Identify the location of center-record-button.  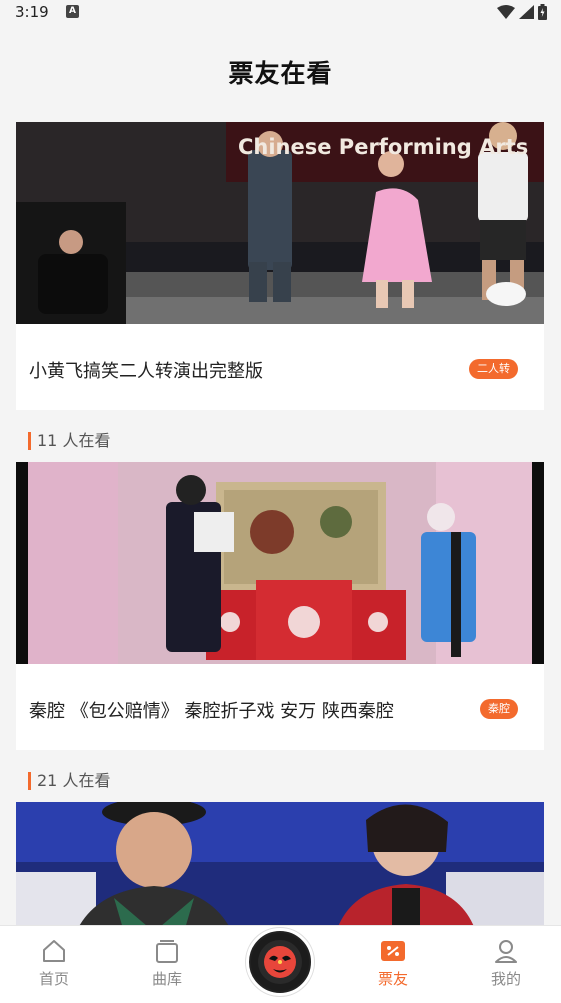
(280, 962).